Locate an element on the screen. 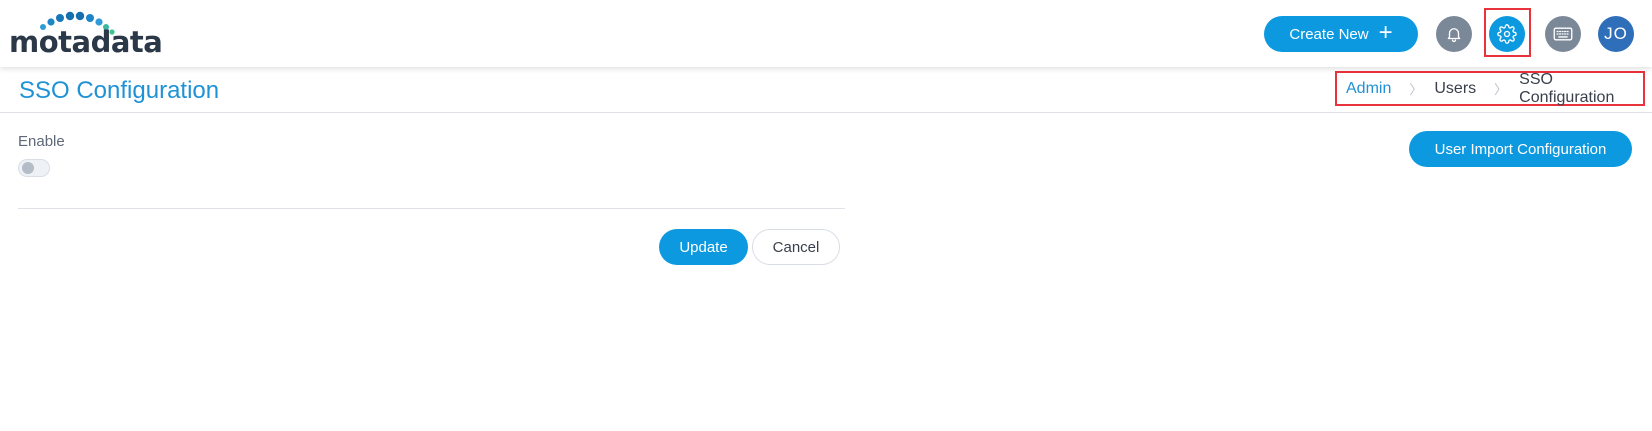  bell-icon is located at coordinates (1454, 35).